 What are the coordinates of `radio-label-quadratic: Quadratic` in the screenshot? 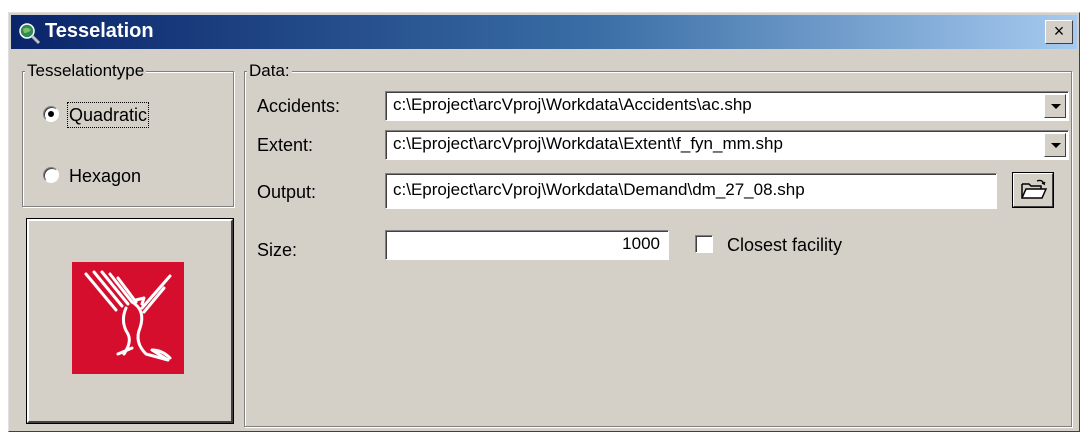 It's located at (108, 115).